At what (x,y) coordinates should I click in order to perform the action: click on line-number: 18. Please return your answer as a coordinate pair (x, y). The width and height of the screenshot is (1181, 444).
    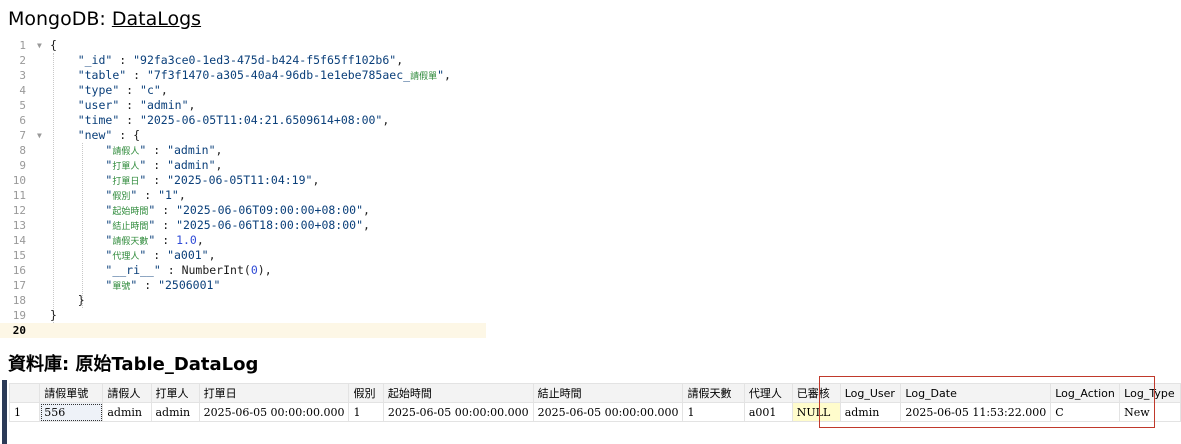
    Looking at the image, I should click on (19, 300).